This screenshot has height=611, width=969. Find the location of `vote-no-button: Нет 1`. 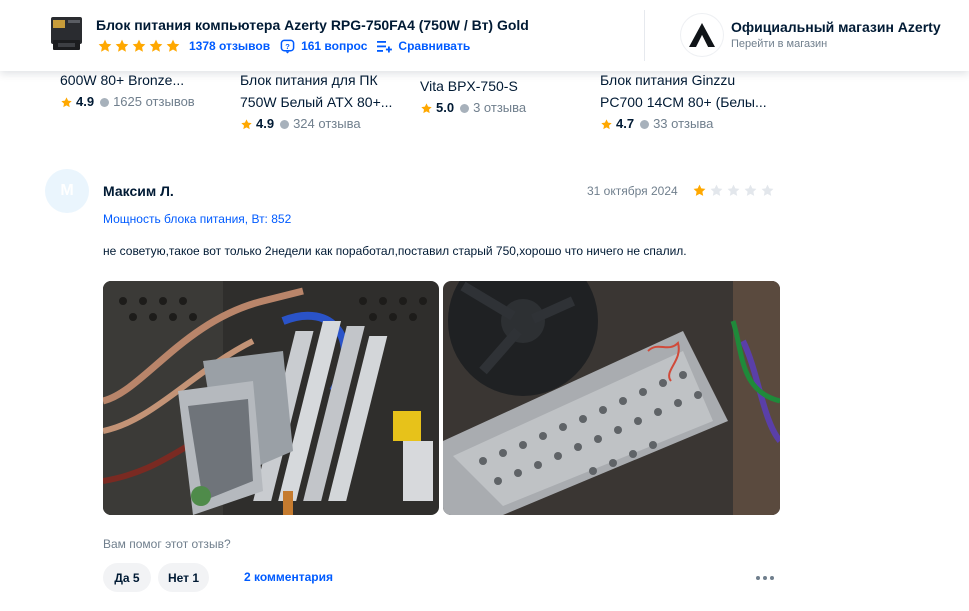

vote-no-button: Нет 1 is located at coordinates (183, 577).